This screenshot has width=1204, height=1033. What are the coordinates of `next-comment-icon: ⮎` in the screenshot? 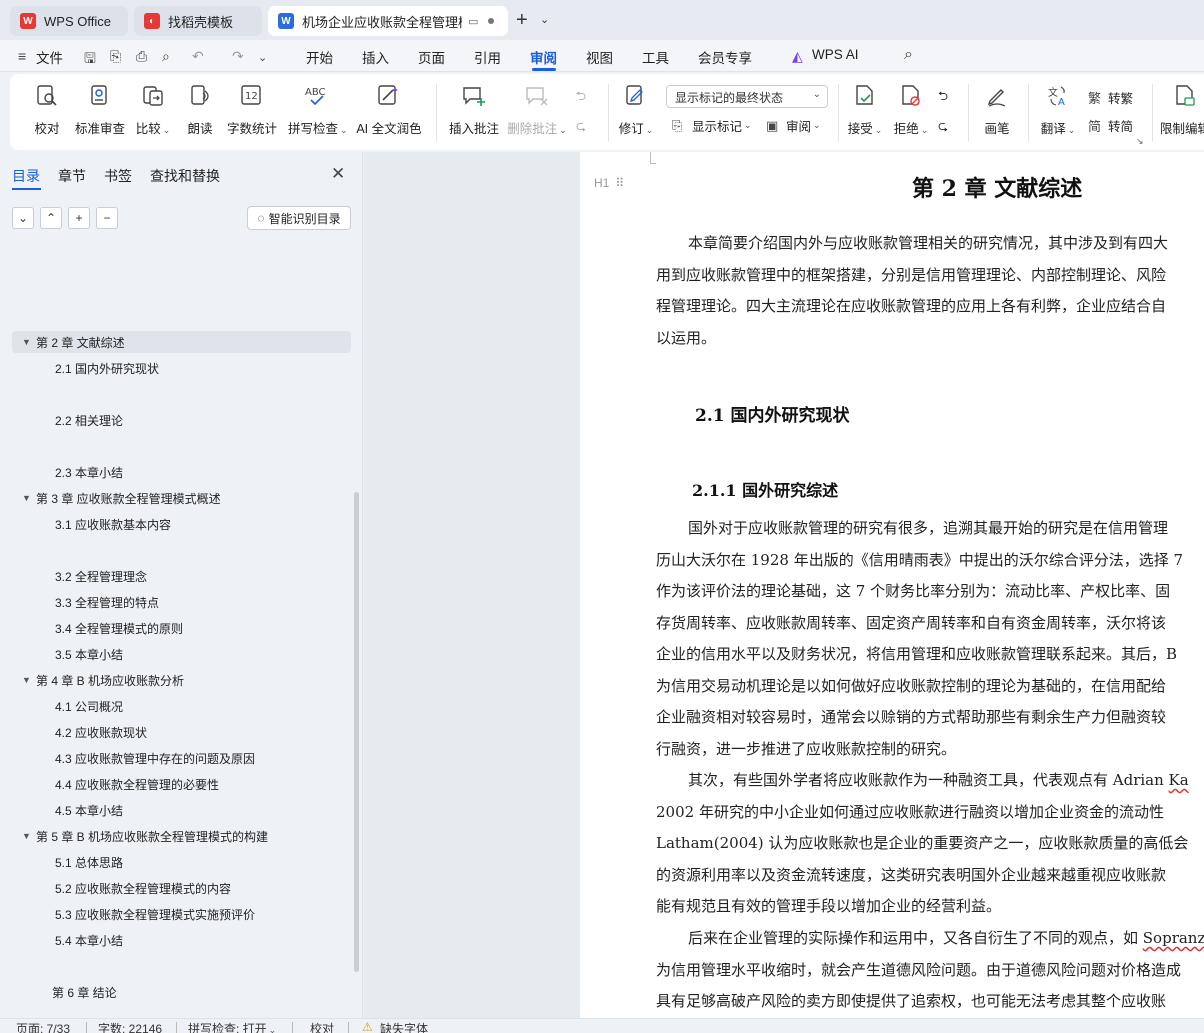 It's located at (581, 127).